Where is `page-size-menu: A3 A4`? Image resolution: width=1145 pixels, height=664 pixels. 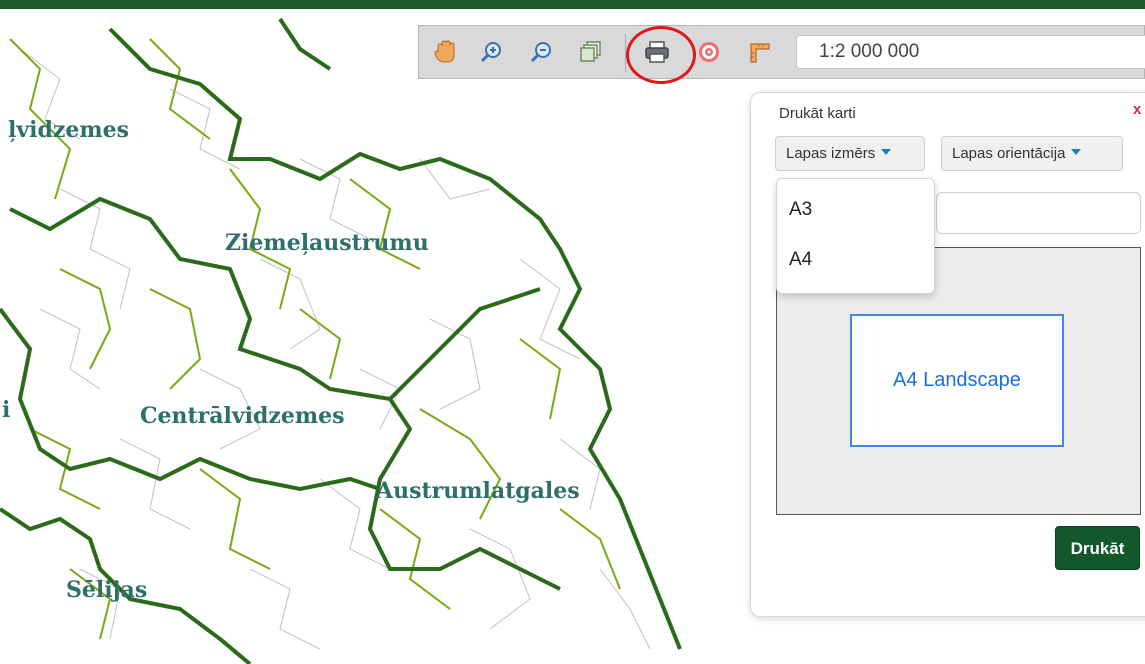
page-size-menu: A3 A4 is located at coordinates (855, 236).